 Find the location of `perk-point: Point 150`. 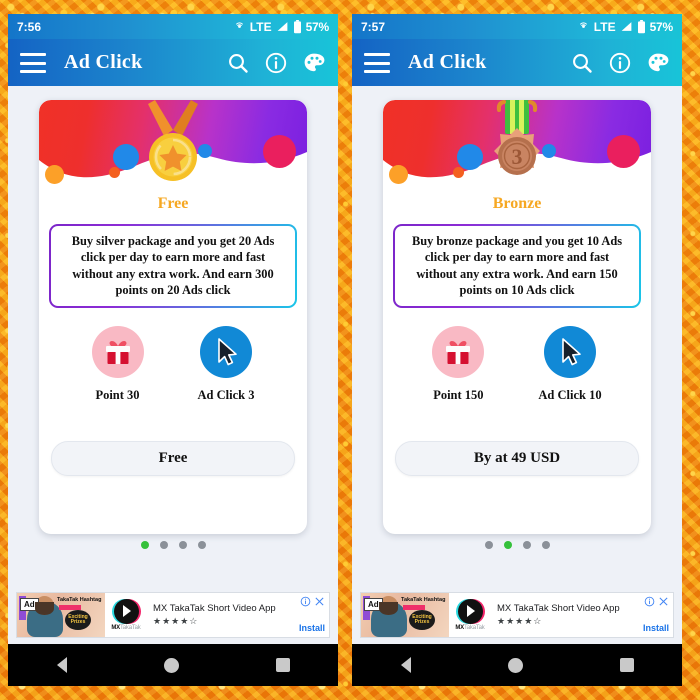

perk-point: Point 150 is located at coordinates (458, 364).